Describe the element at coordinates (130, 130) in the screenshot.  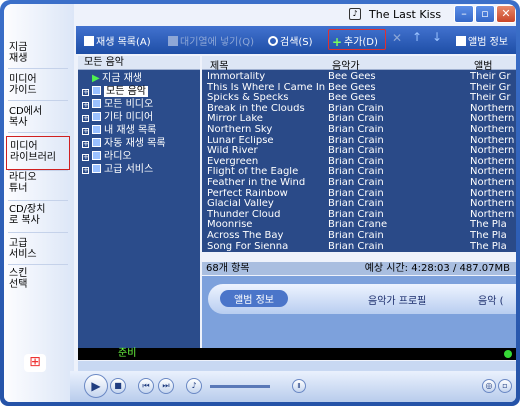
I see `tree-item-label: 내 재생 목록` at that location.